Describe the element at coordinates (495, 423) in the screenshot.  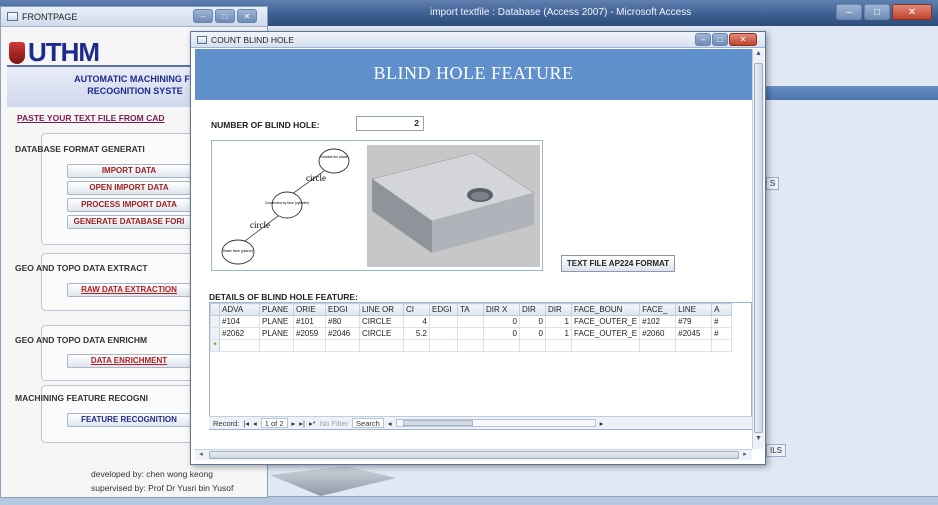
I see `datasheet-hscrollbar` at that location.